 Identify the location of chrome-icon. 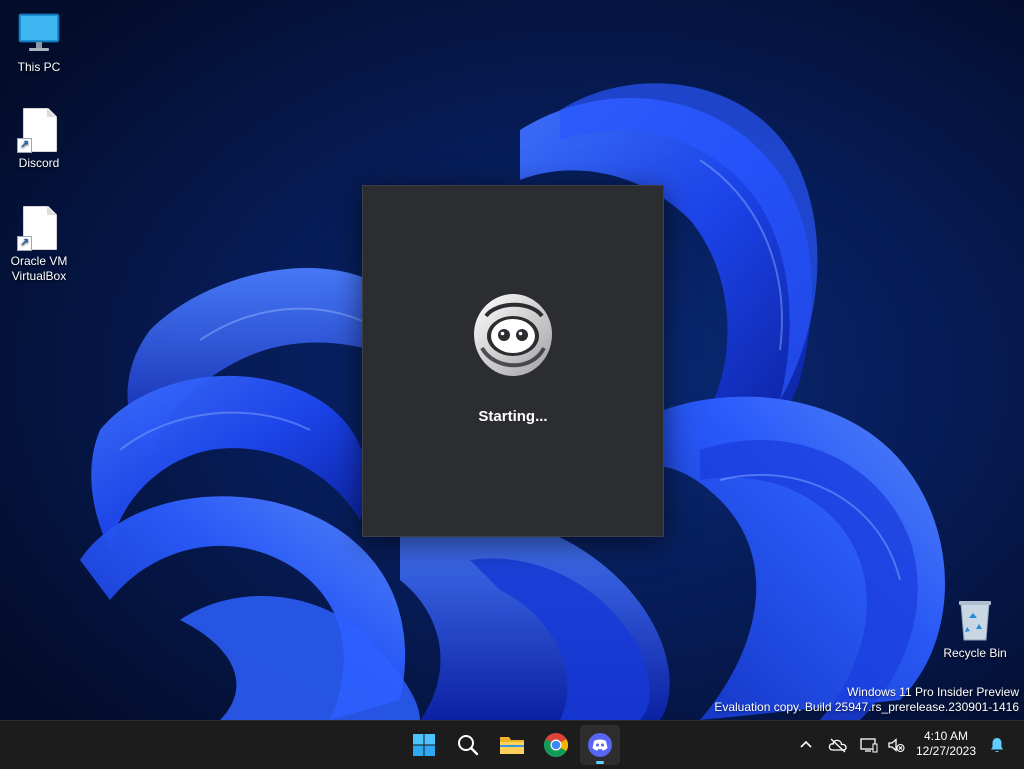
(556, 745).